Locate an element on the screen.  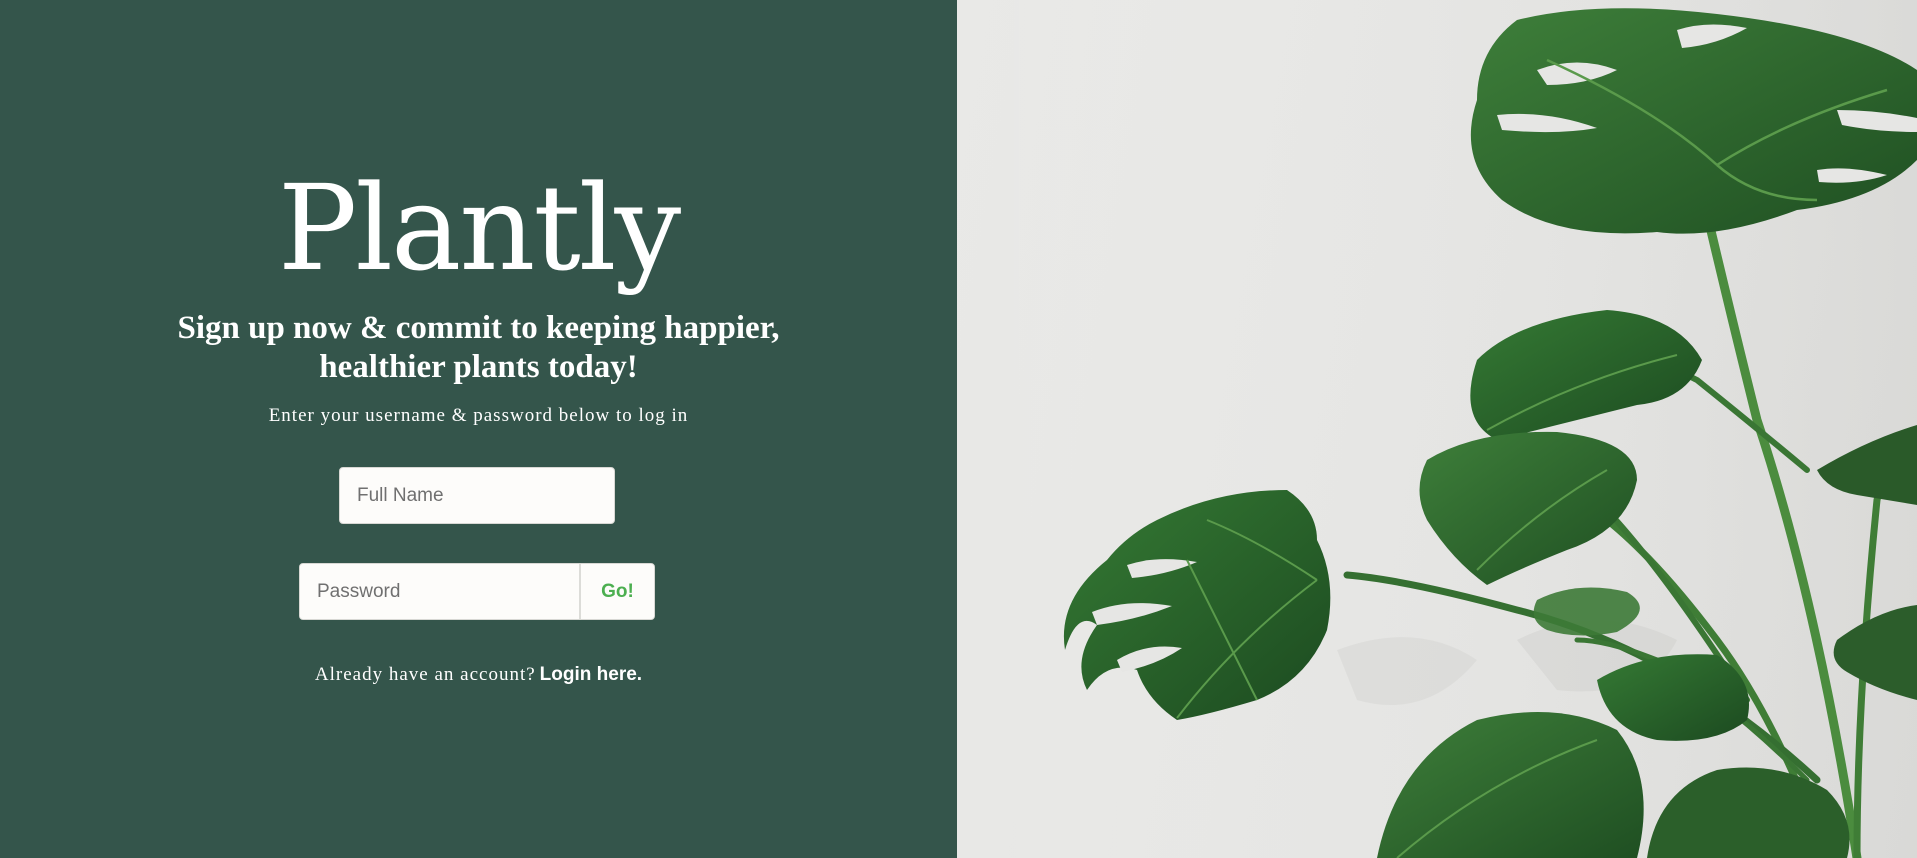
login-row: Already have an account? Login here. is located at coordinates (478, 675).